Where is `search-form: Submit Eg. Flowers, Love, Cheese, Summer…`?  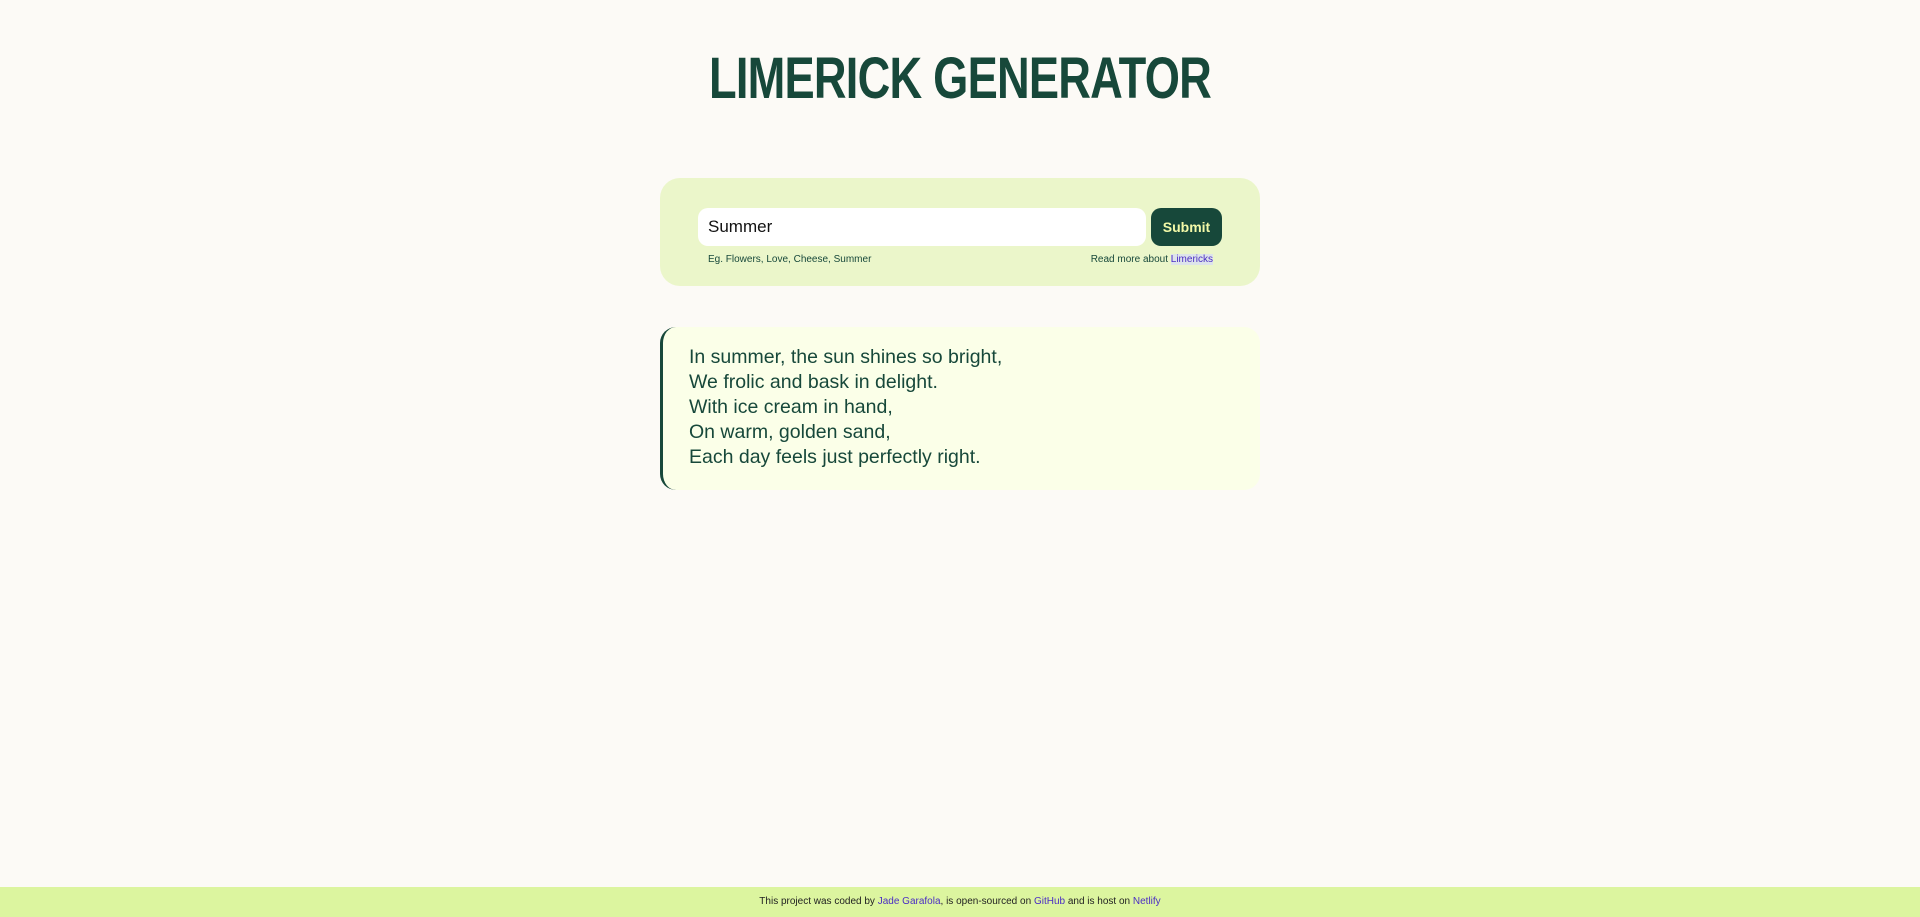 search-form: Submit Eg. Flowers, Love, Cheese, Summer… is located at coordinates (960, 232).